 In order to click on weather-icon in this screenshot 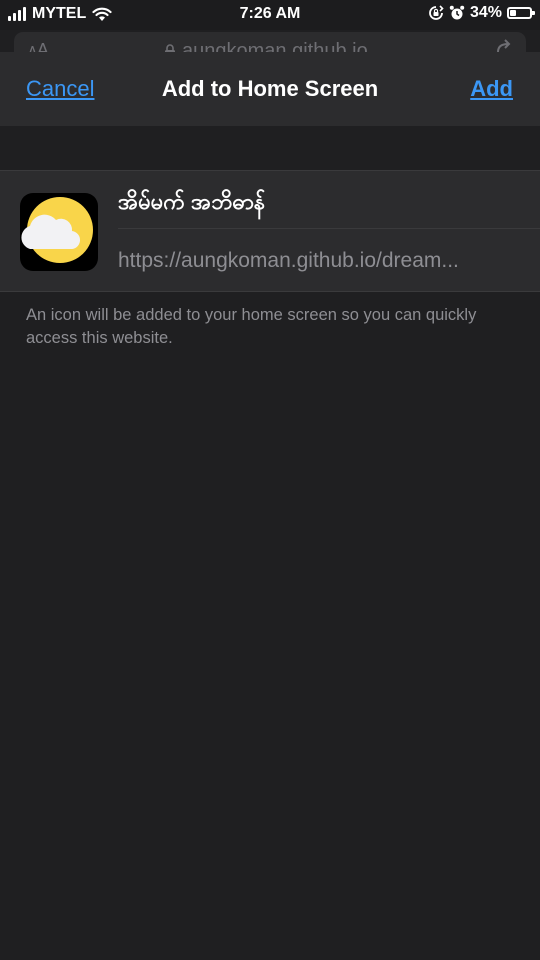, I will do `click(59, 232)`.